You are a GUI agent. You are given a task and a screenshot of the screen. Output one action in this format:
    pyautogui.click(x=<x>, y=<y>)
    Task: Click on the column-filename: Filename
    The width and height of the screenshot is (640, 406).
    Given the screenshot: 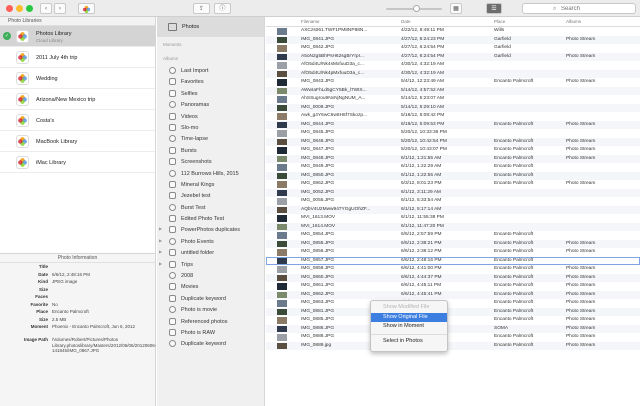 What is the action you would take?
    pyautogui.click(x=310, y=21)
    